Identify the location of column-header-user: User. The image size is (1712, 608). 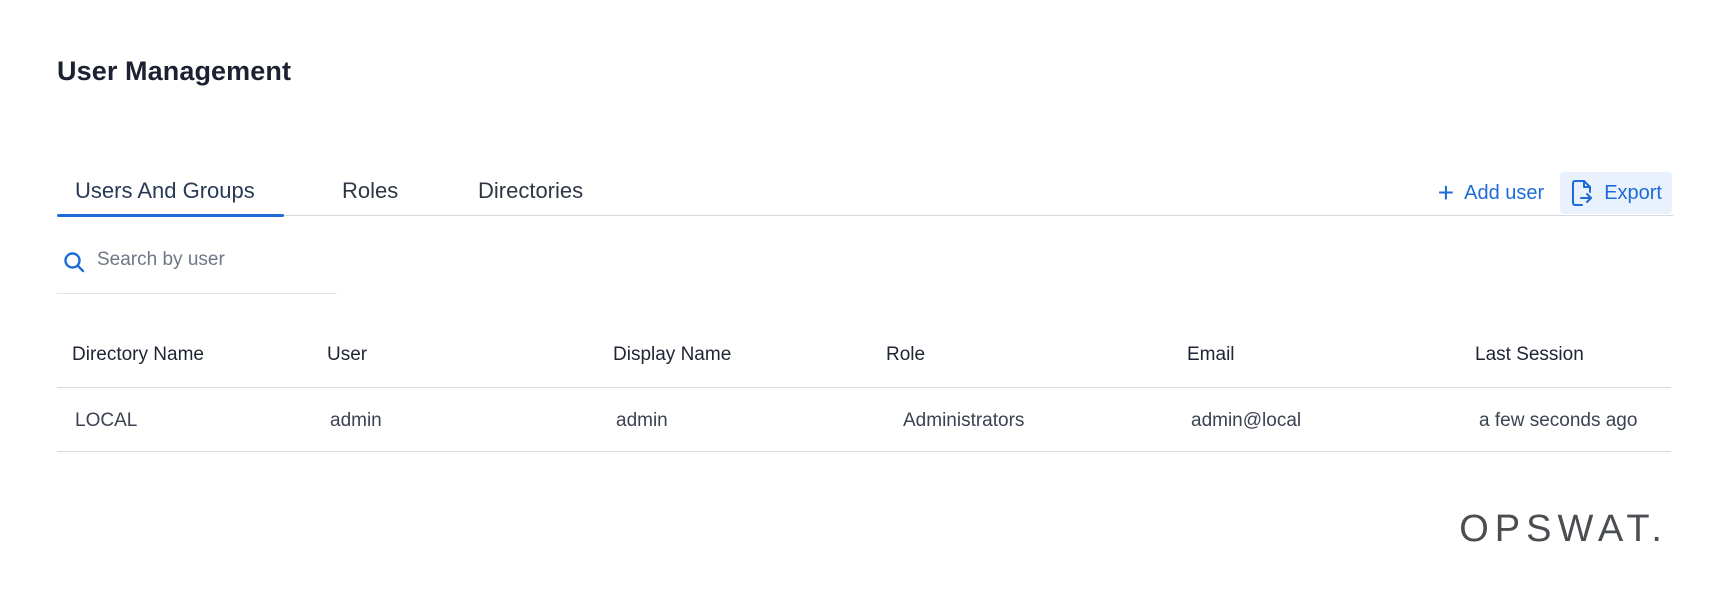
(347, 355).